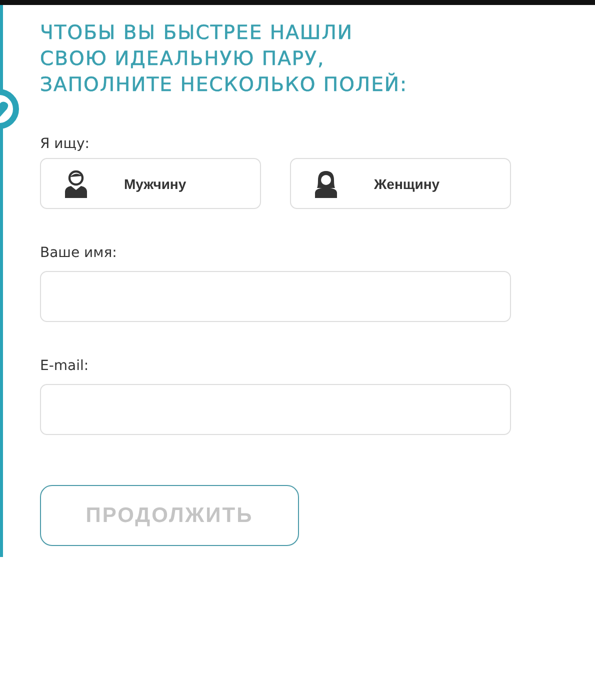  Describe the element at coordinates (326, 184) in the screenshot. I see `woman-icon` at that location.